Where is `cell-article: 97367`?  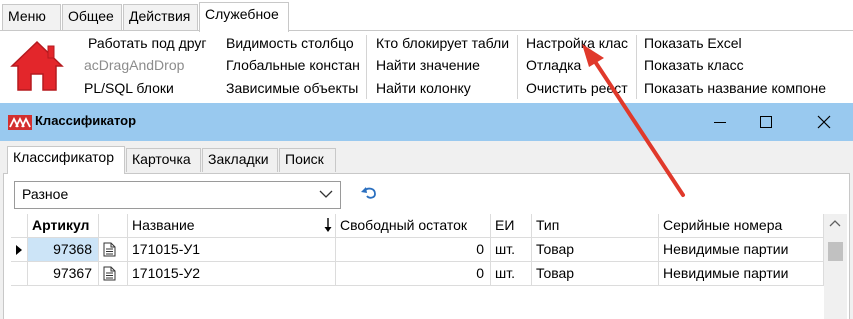 cell-article: 97367 is located at coordinates (63, 274).